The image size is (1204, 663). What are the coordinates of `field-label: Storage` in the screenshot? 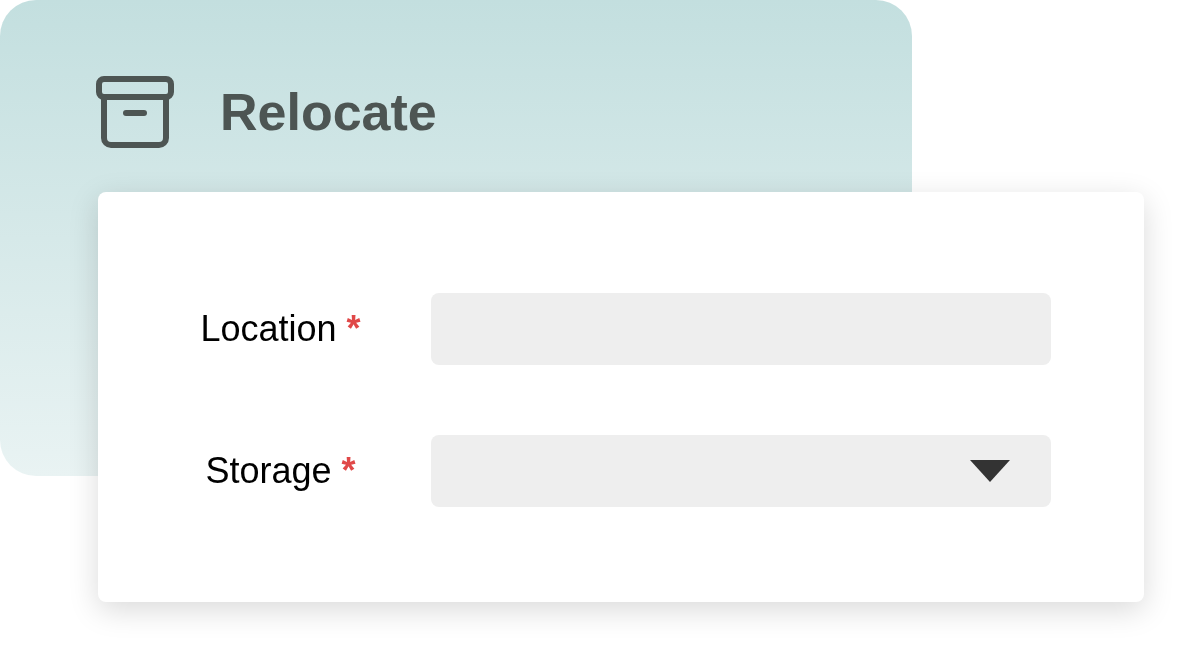 It's located at (268, 471).